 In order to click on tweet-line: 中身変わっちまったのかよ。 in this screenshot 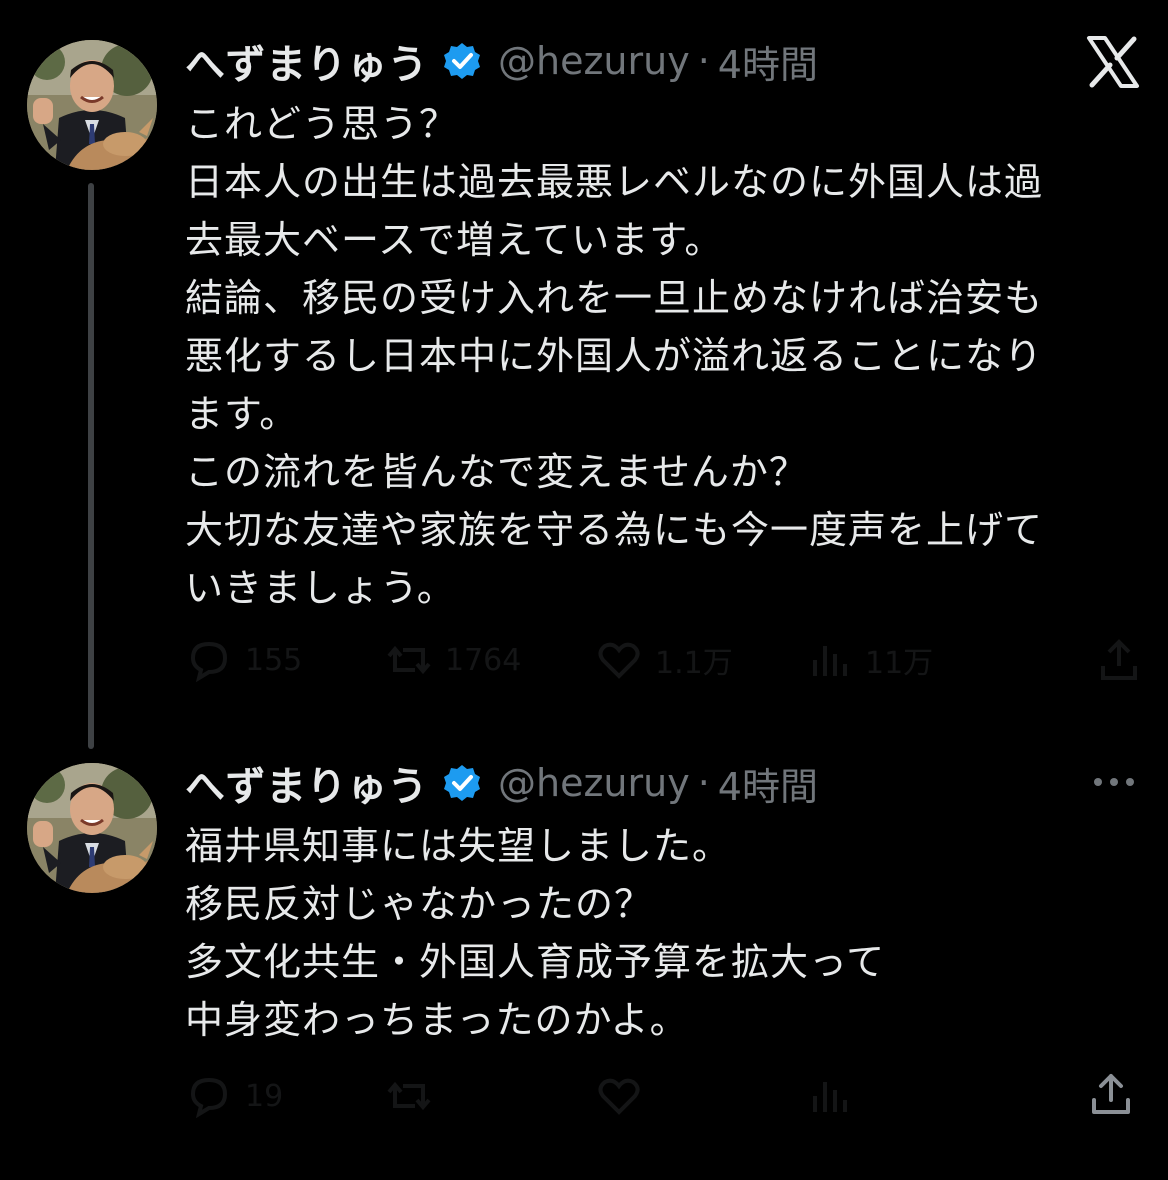, I will do `click(437, 1020)`.